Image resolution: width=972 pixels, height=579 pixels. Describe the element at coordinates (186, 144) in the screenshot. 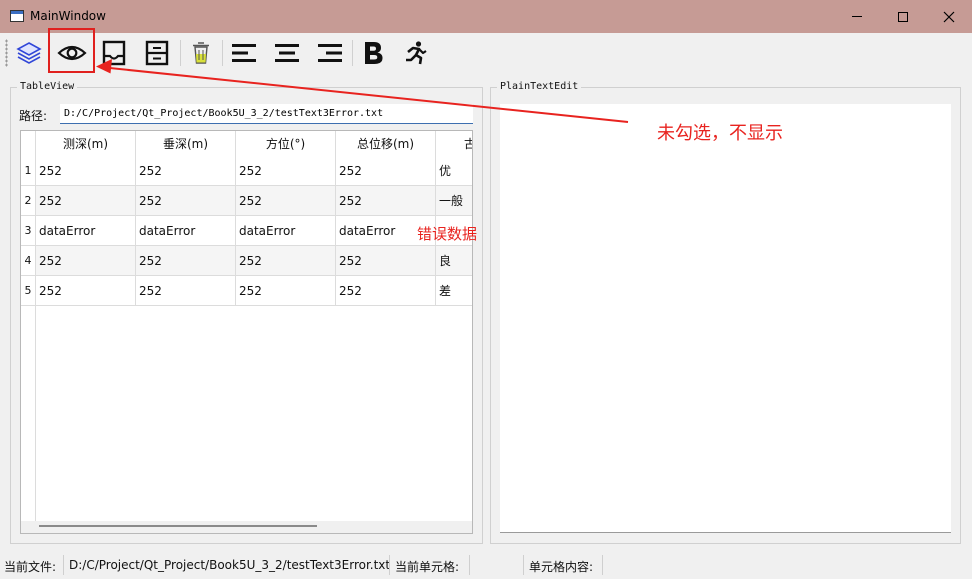

I see `column-header: 垂深(m)` at that location.